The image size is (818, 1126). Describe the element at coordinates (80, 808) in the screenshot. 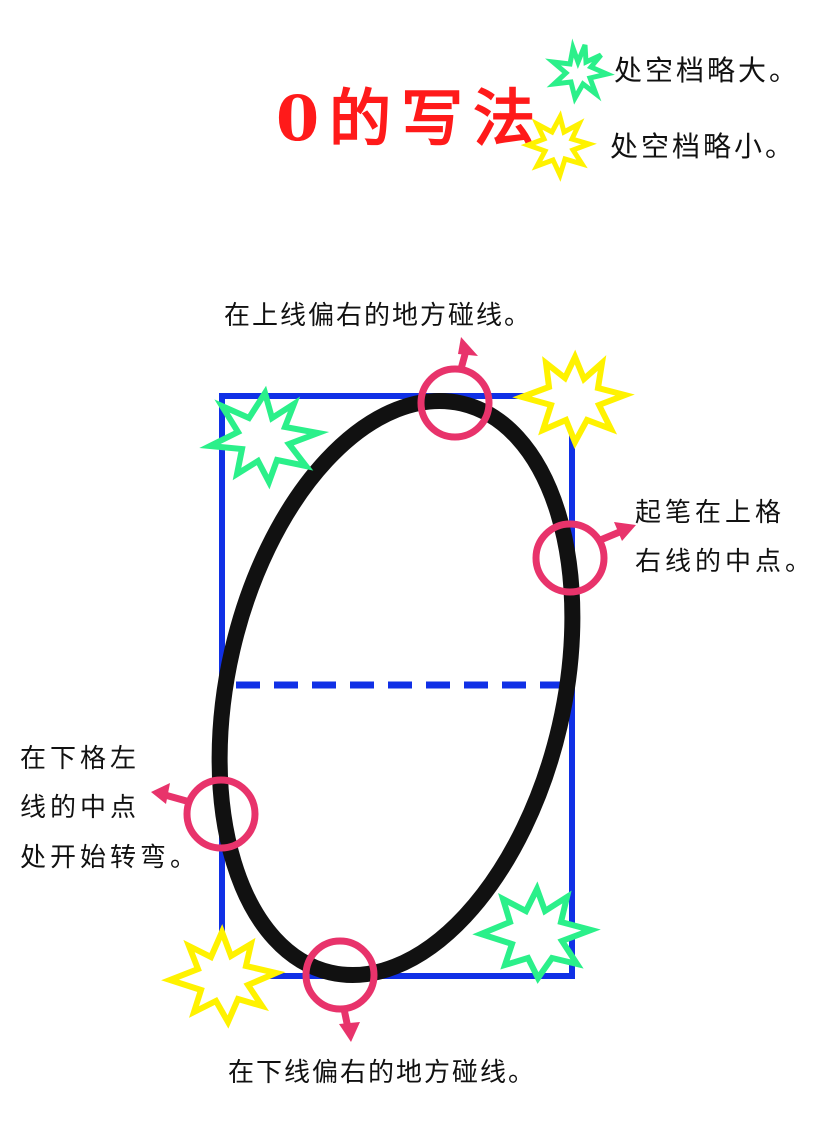

I see `annotation-left-line2: 线的中点` at that location.